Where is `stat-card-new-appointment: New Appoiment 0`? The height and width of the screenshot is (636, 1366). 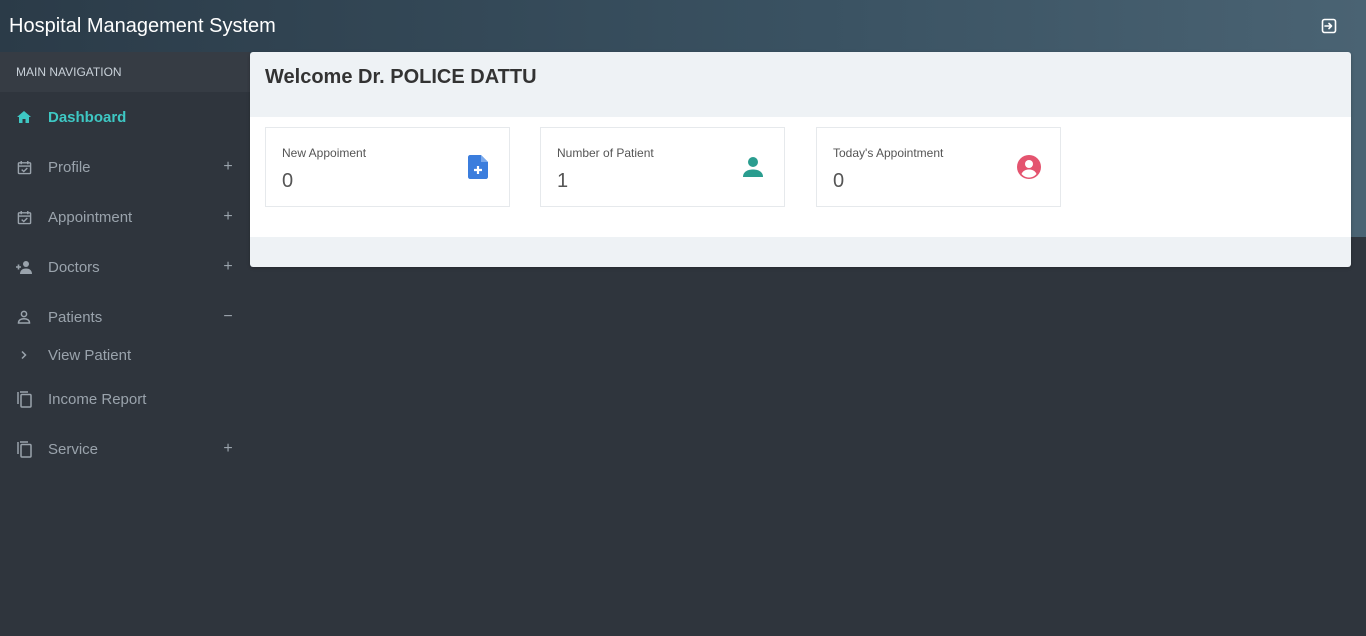
stat-card-new-appointment: New Appoiment 0 is located at coordinates (387, 167).